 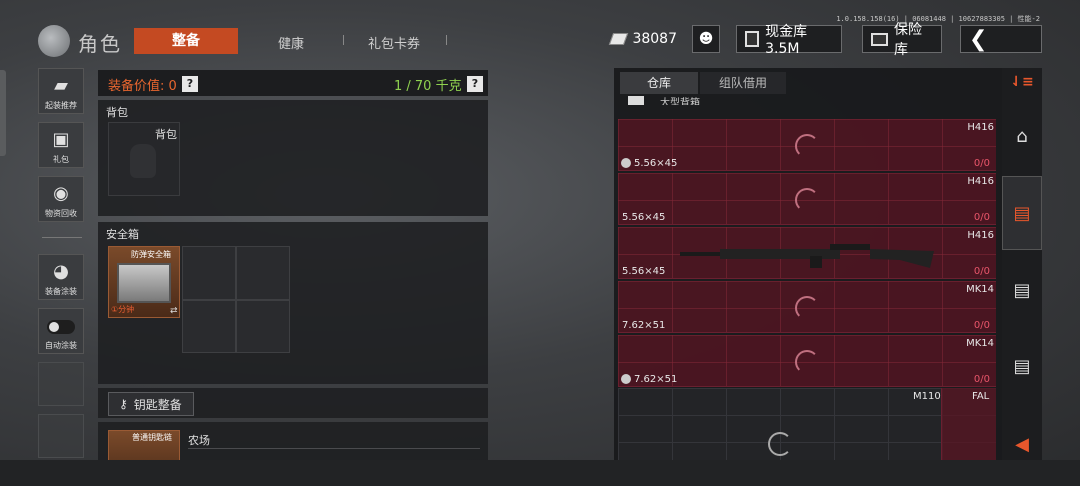 I want to click on vault-icon, so click(x=752, y=39).